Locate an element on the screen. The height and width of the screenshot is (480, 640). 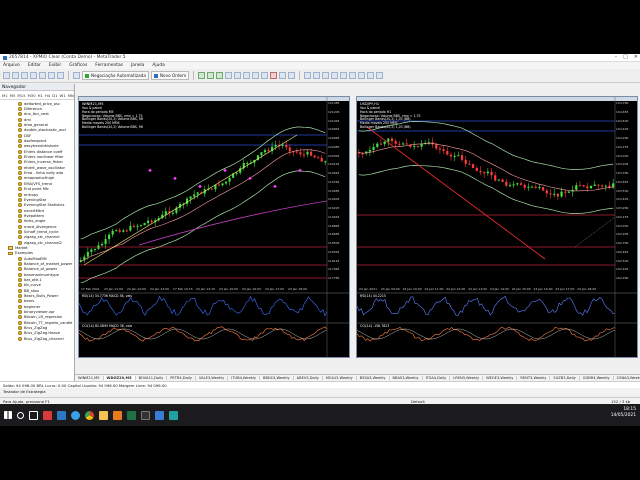
symbol-tab: ITUB4,Weekly is located at coordinates (244, 378).